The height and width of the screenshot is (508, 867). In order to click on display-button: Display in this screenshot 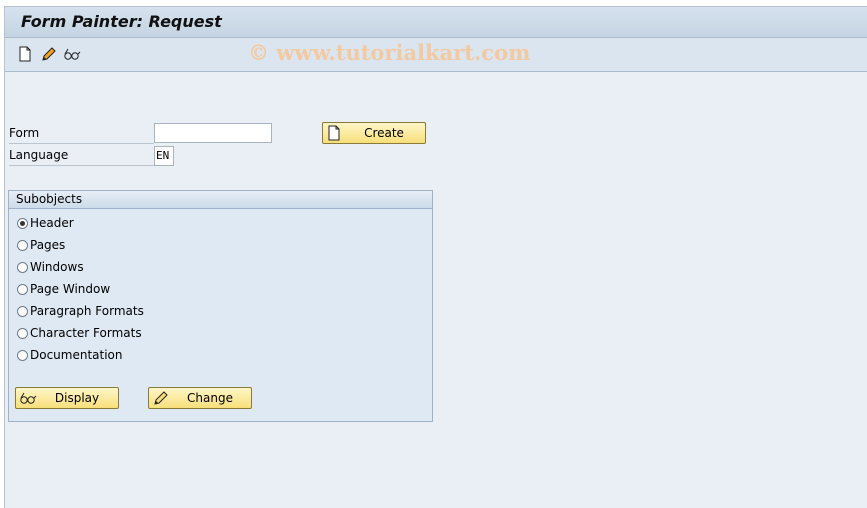, I will do `click(67, 398)`.